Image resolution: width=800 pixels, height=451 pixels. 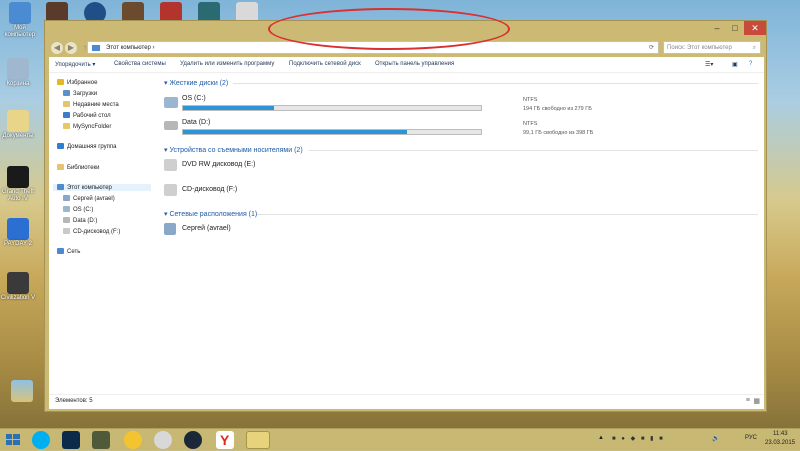 I want to click on game-taskbar-icon, so click(x=101, y=440).